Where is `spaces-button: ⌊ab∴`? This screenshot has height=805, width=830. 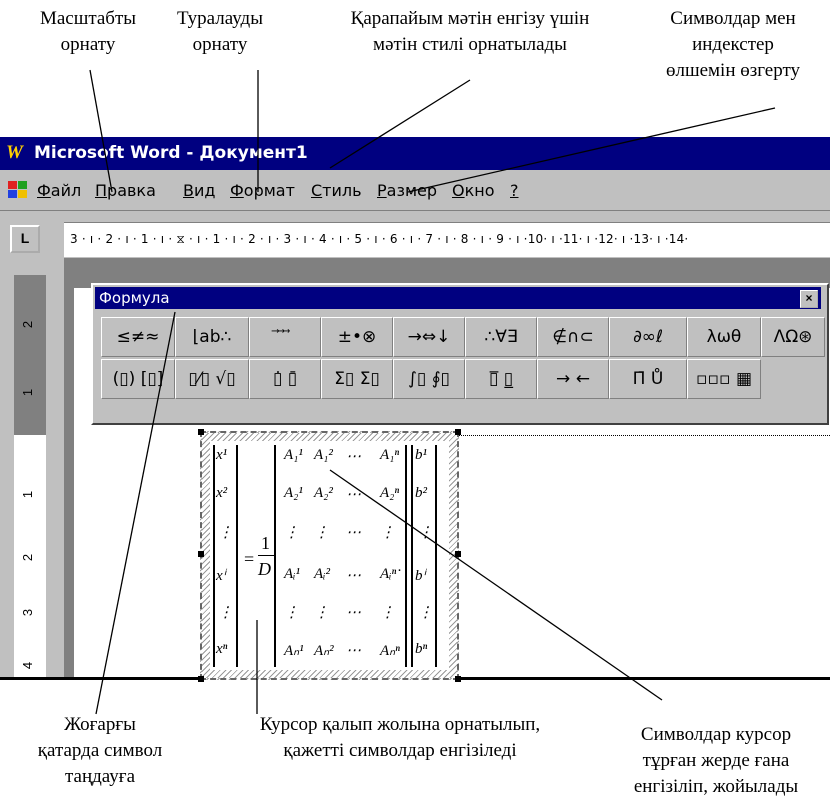
spaces-button: ⌊ab∴ is located at coordinates (212, 337).